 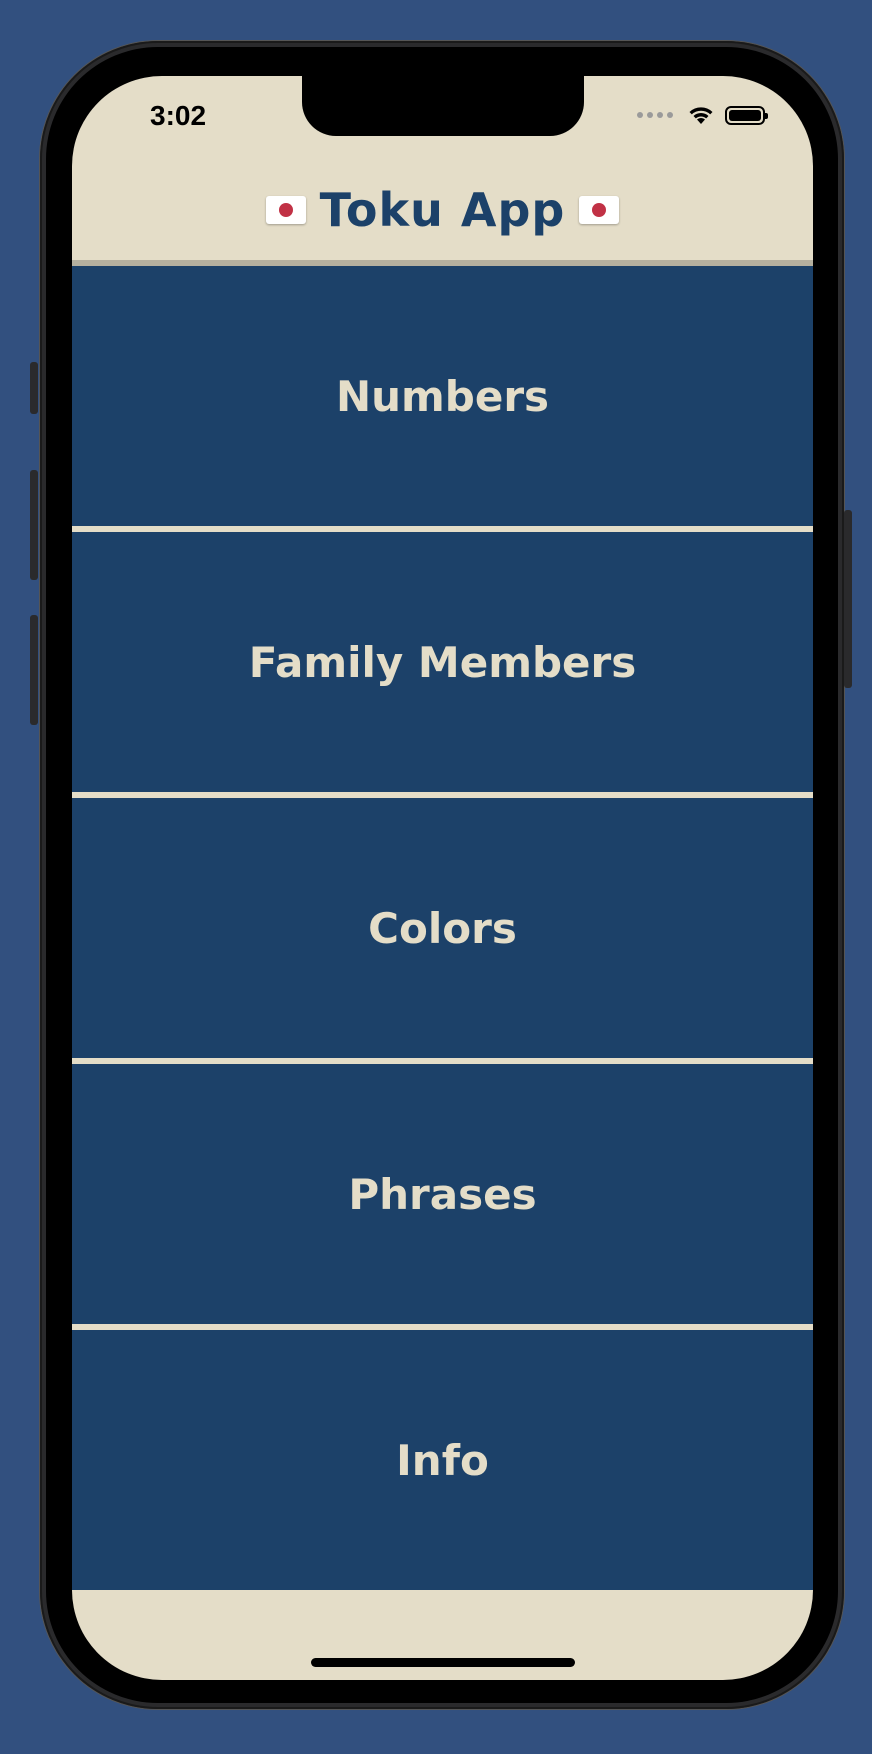 I want to click on action-button, so click(x=34, y=388).